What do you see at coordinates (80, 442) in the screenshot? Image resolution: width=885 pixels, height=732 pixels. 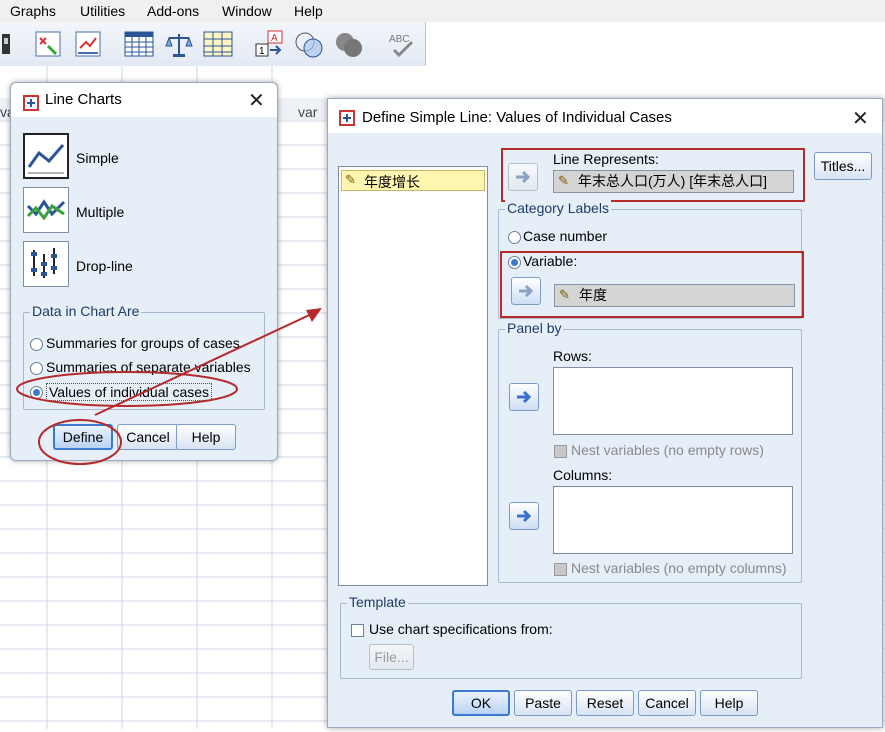 I see `annotation-ellipse-define` at bounding box center [80, 442].